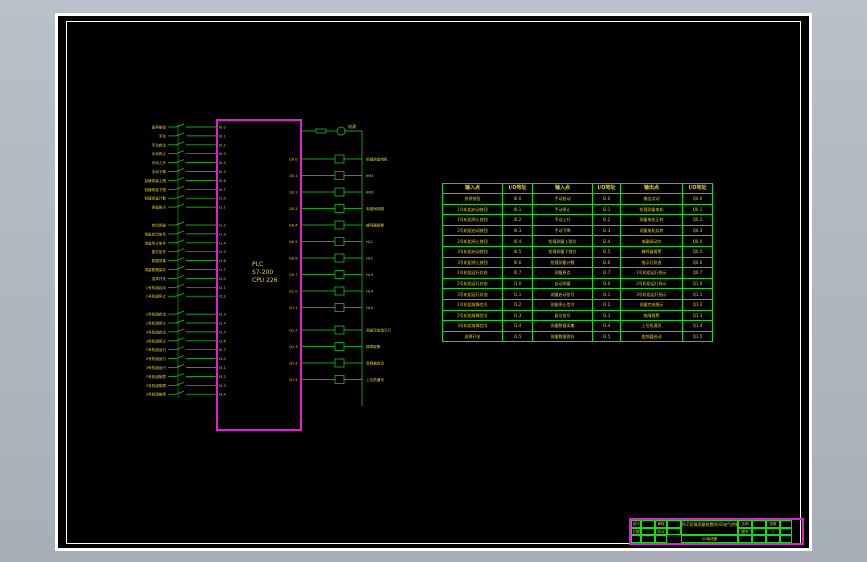 This screenshot has height=562, width=867. What do you see at coordinates (156, 340) in the screenshot?
I see `input-label: 3号机组停止` at bounding box center [156, 340].